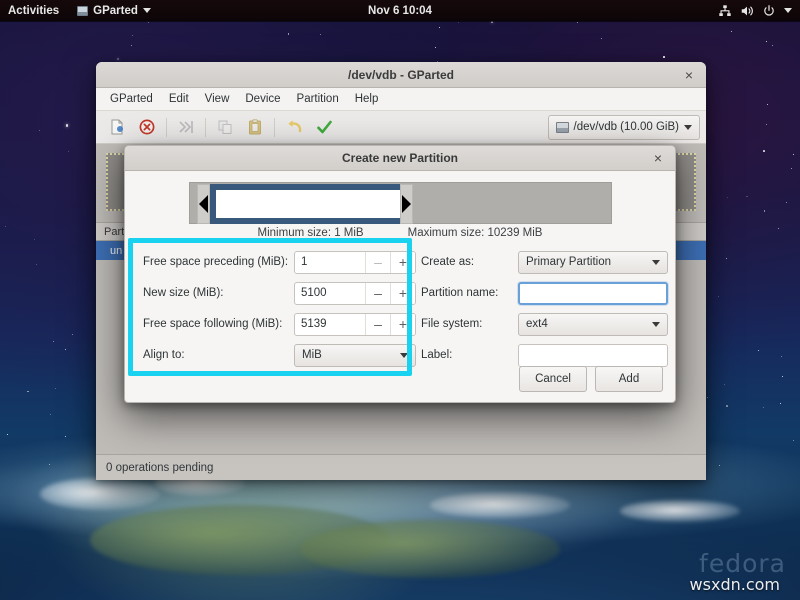 The height and width of the screenshot is (600, 800). Describe the element at coordinates (279, 355) in the screenshot. I see `field-align-to: Align to: MiB` at that location.